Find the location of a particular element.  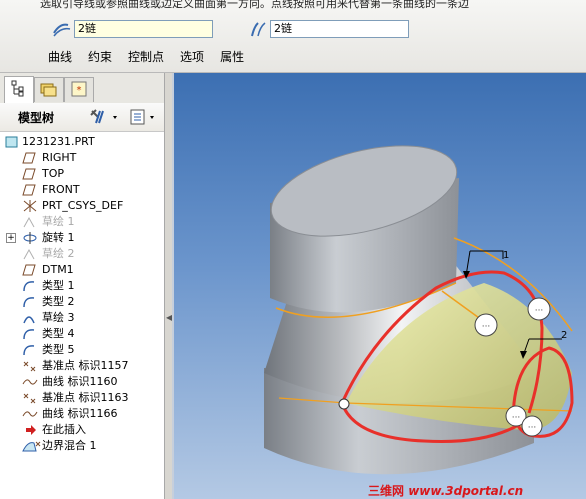

tree-item-type2: 类型 2 is located at coordinates (82, 302).